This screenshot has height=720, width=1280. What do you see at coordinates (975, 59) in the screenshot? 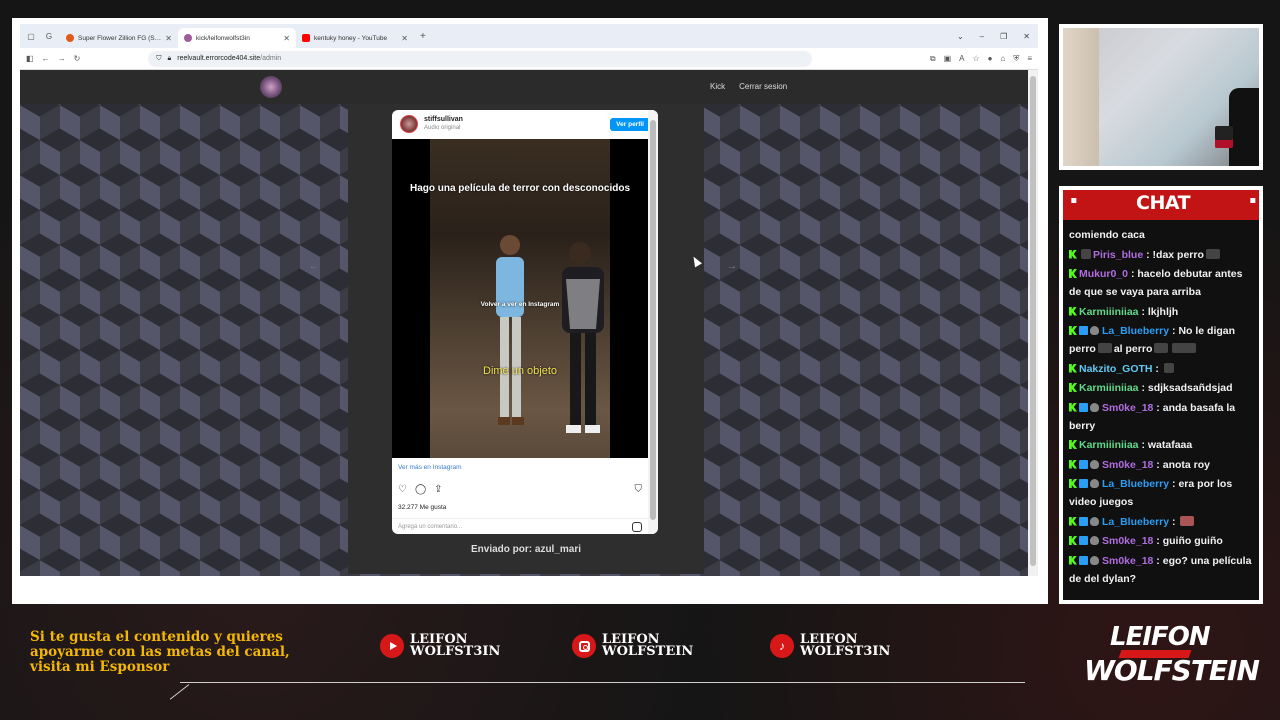
I see `favorite-star-icon: ☆` at bounding box center [975, 59].